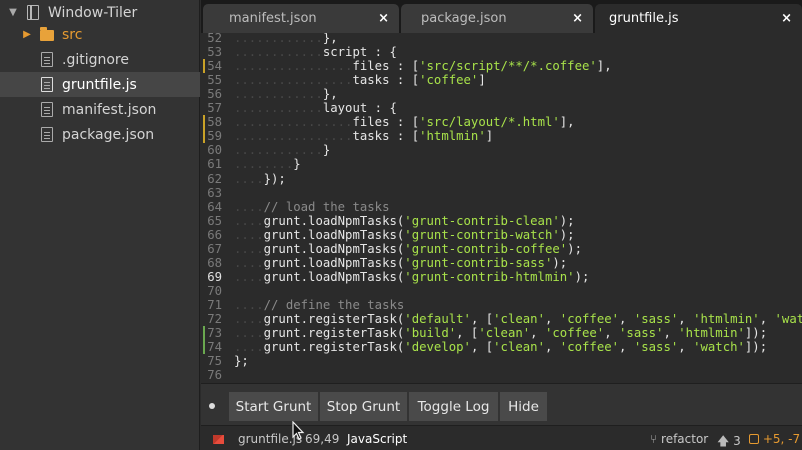  I want to click on code-line: 64 ....// load the tasks, so click(501, 207).